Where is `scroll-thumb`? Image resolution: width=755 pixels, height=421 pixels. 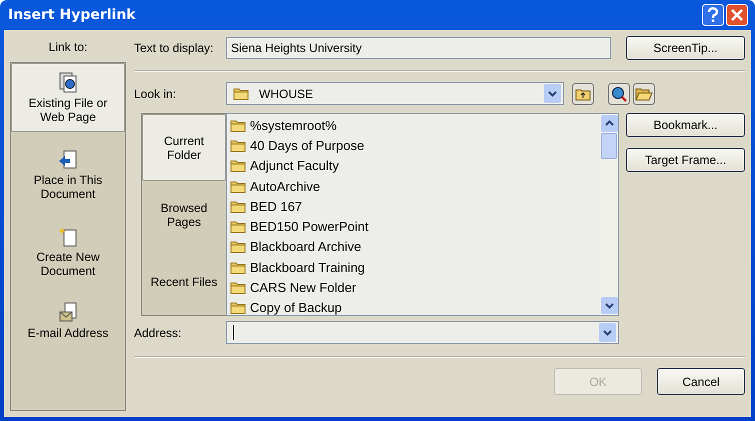 scroll-thumb is located at coordinates (609, 146).